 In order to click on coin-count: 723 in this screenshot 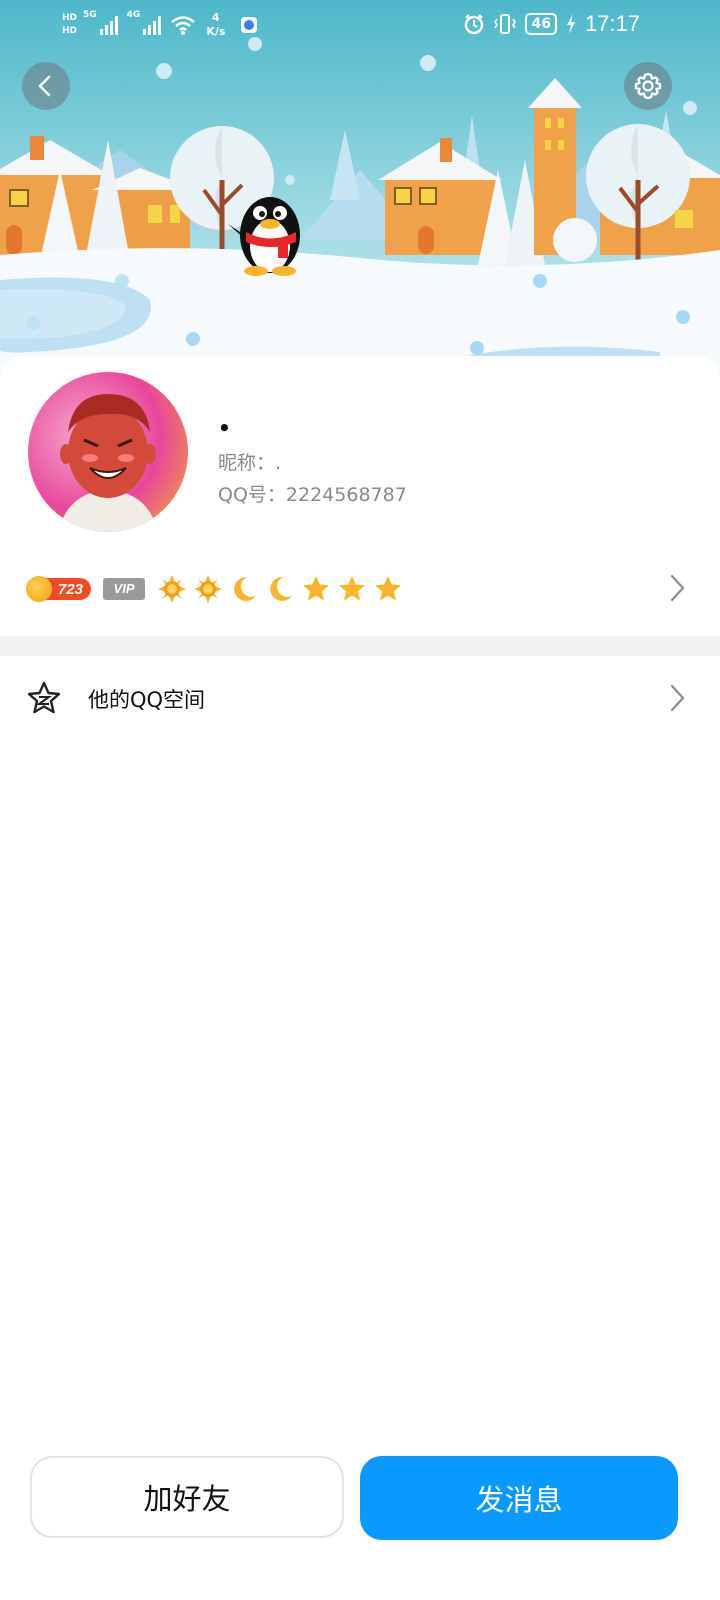, I will do `click(71, 589)`.